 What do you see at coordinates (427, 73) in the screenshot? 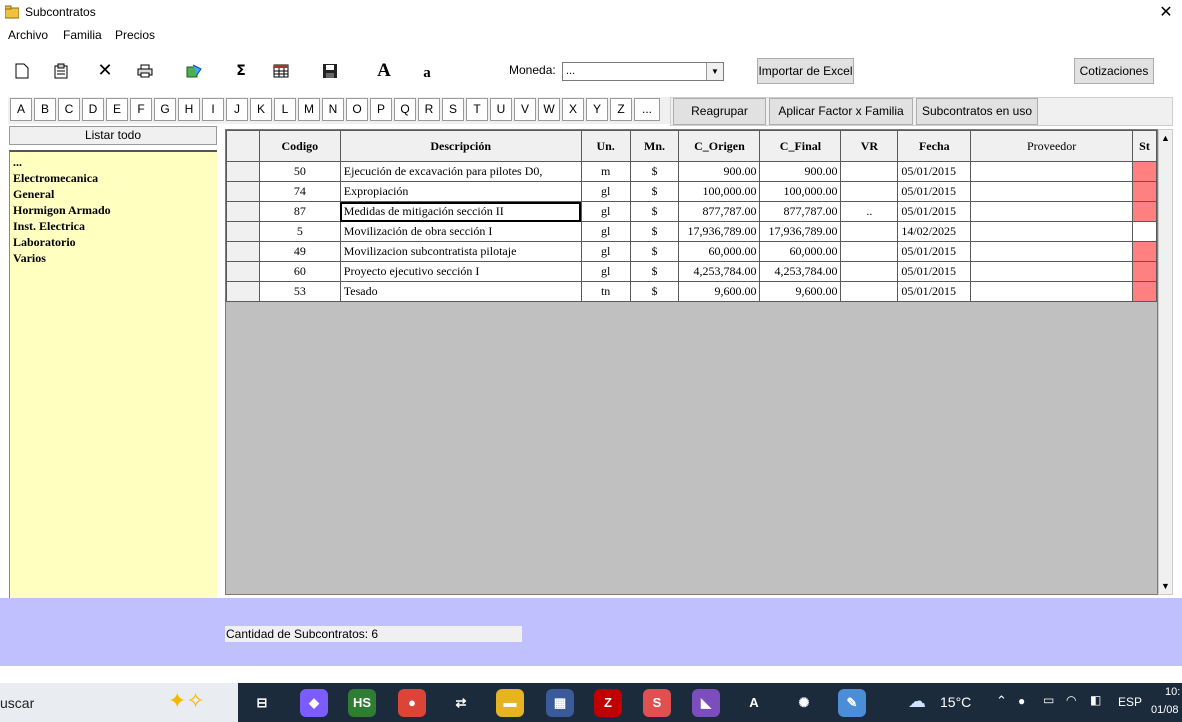
I see `font-small-icon: a` at bounding box center [427, 73].